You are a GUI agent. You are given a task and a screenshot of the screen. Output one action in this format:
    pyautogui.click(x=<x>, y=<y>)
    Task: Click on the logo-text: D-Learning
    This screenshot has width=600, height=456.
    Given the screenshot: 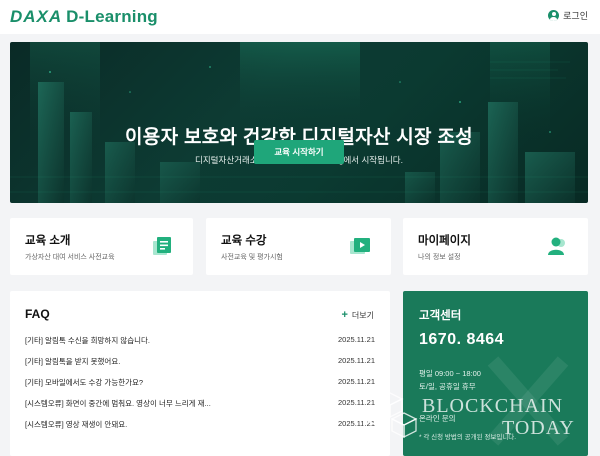 What is the action you would take?
    pyautogui.click(x=112, y=16)
    